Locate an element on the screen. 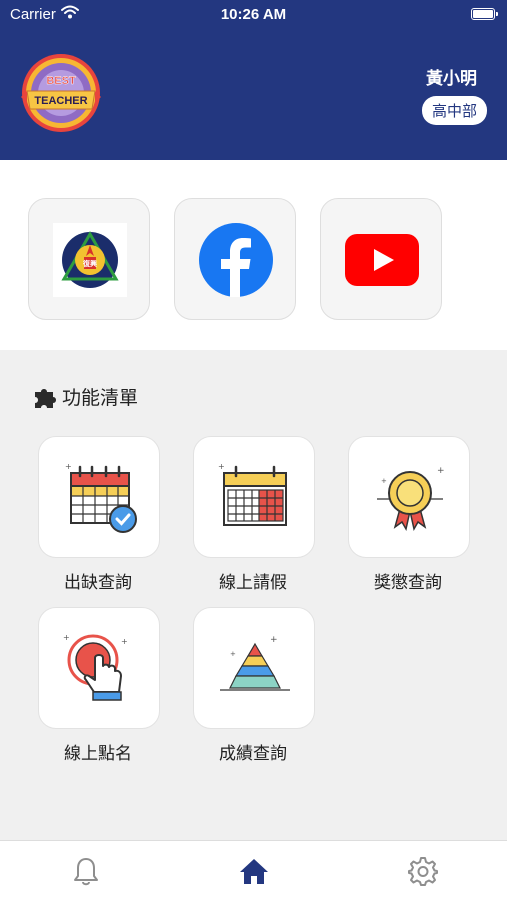 This screenshot has height=900, width=507. calendar-check-icon: + is located at coordinates (101, 497).